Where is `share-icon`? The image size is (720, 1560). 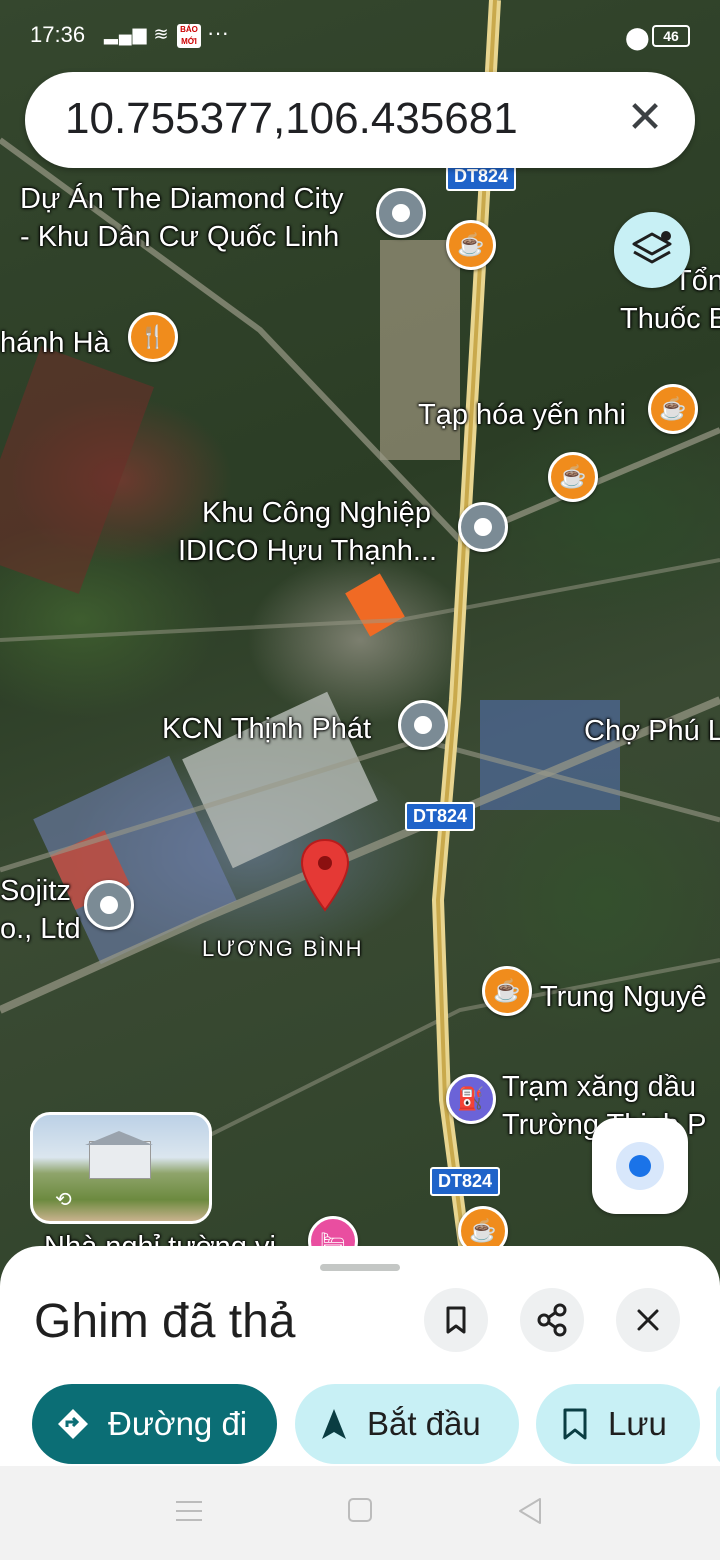 share-icon is located at coordinates (552, 1320).